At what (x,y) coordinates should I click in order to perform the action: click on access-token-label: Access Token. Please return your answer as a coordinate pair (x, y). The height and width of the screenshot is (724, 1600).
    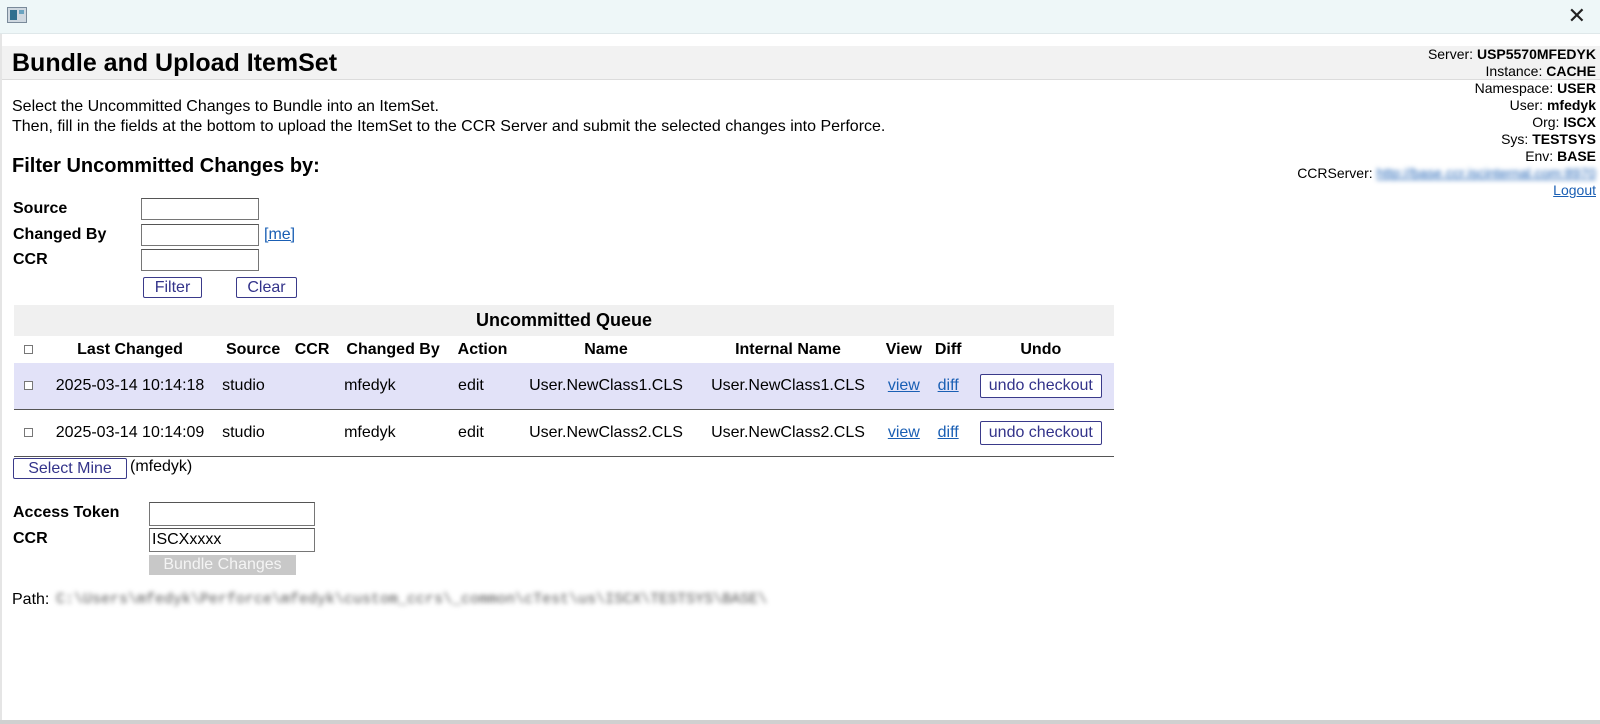
    Looking at the image, I should click on (66, 512).